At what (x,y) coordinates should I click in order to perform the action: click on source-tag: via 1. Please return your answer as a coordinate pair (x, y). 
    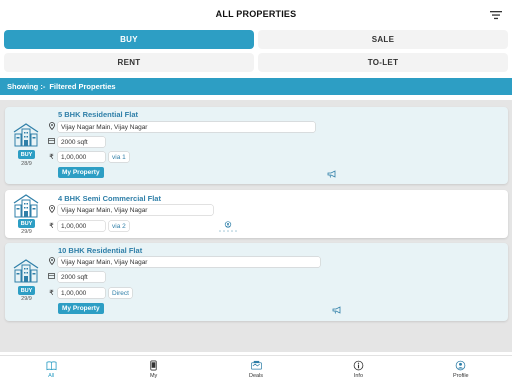
    Looking at the image, I should click on (119, 157).